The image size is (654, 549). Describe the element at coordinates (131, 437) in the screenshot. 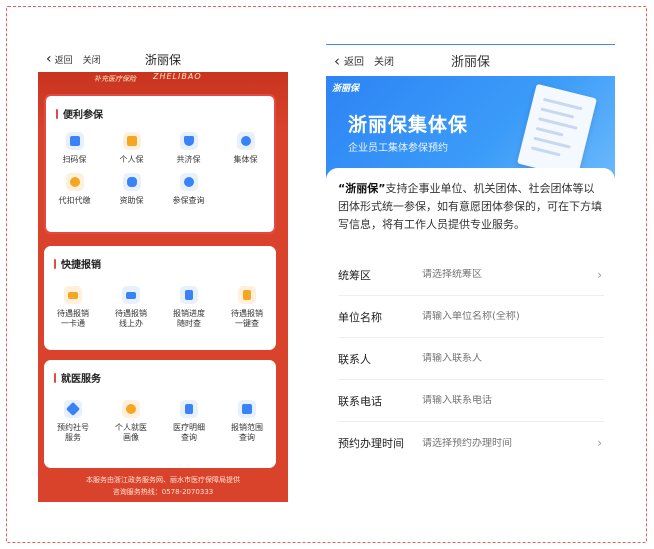

I see `service-label-line2: 画像` at that location.